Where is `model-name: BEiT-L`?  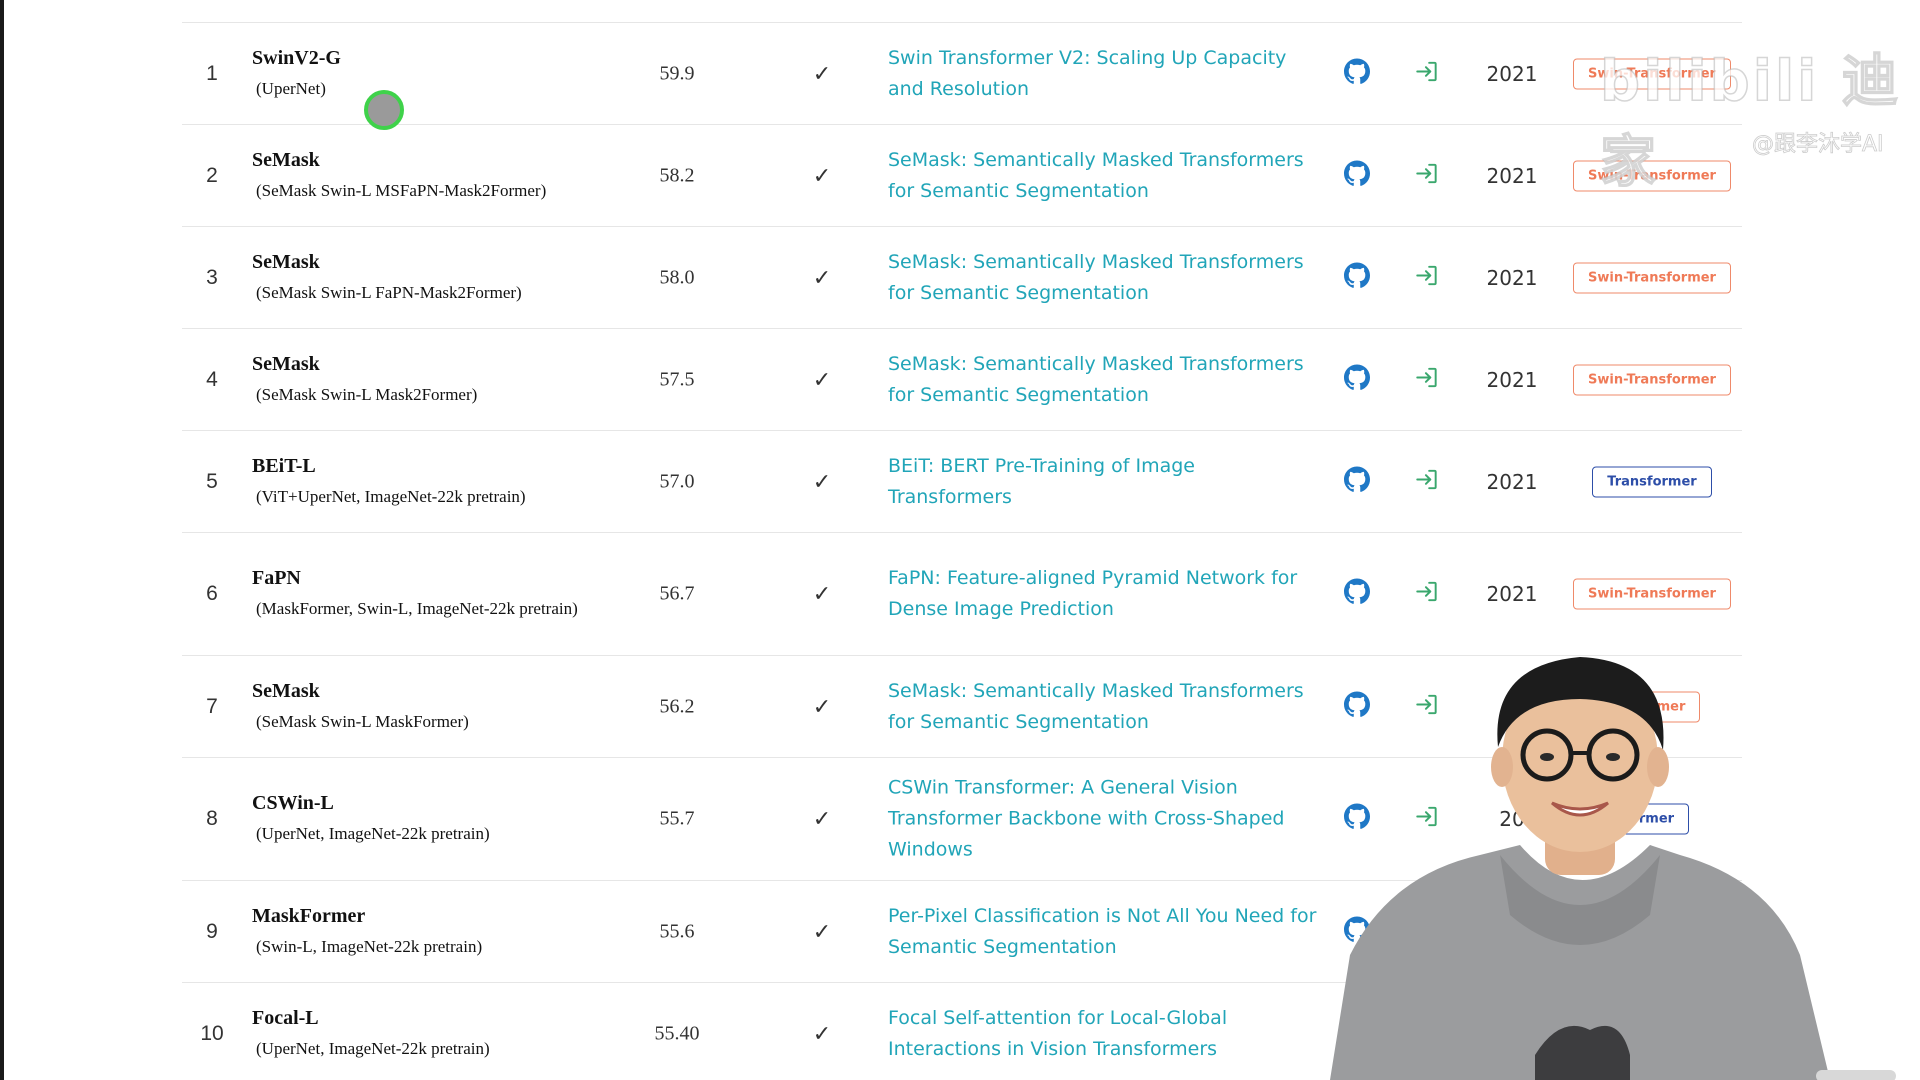
model-name: BEiT-L is located at coordinates (284, 465).